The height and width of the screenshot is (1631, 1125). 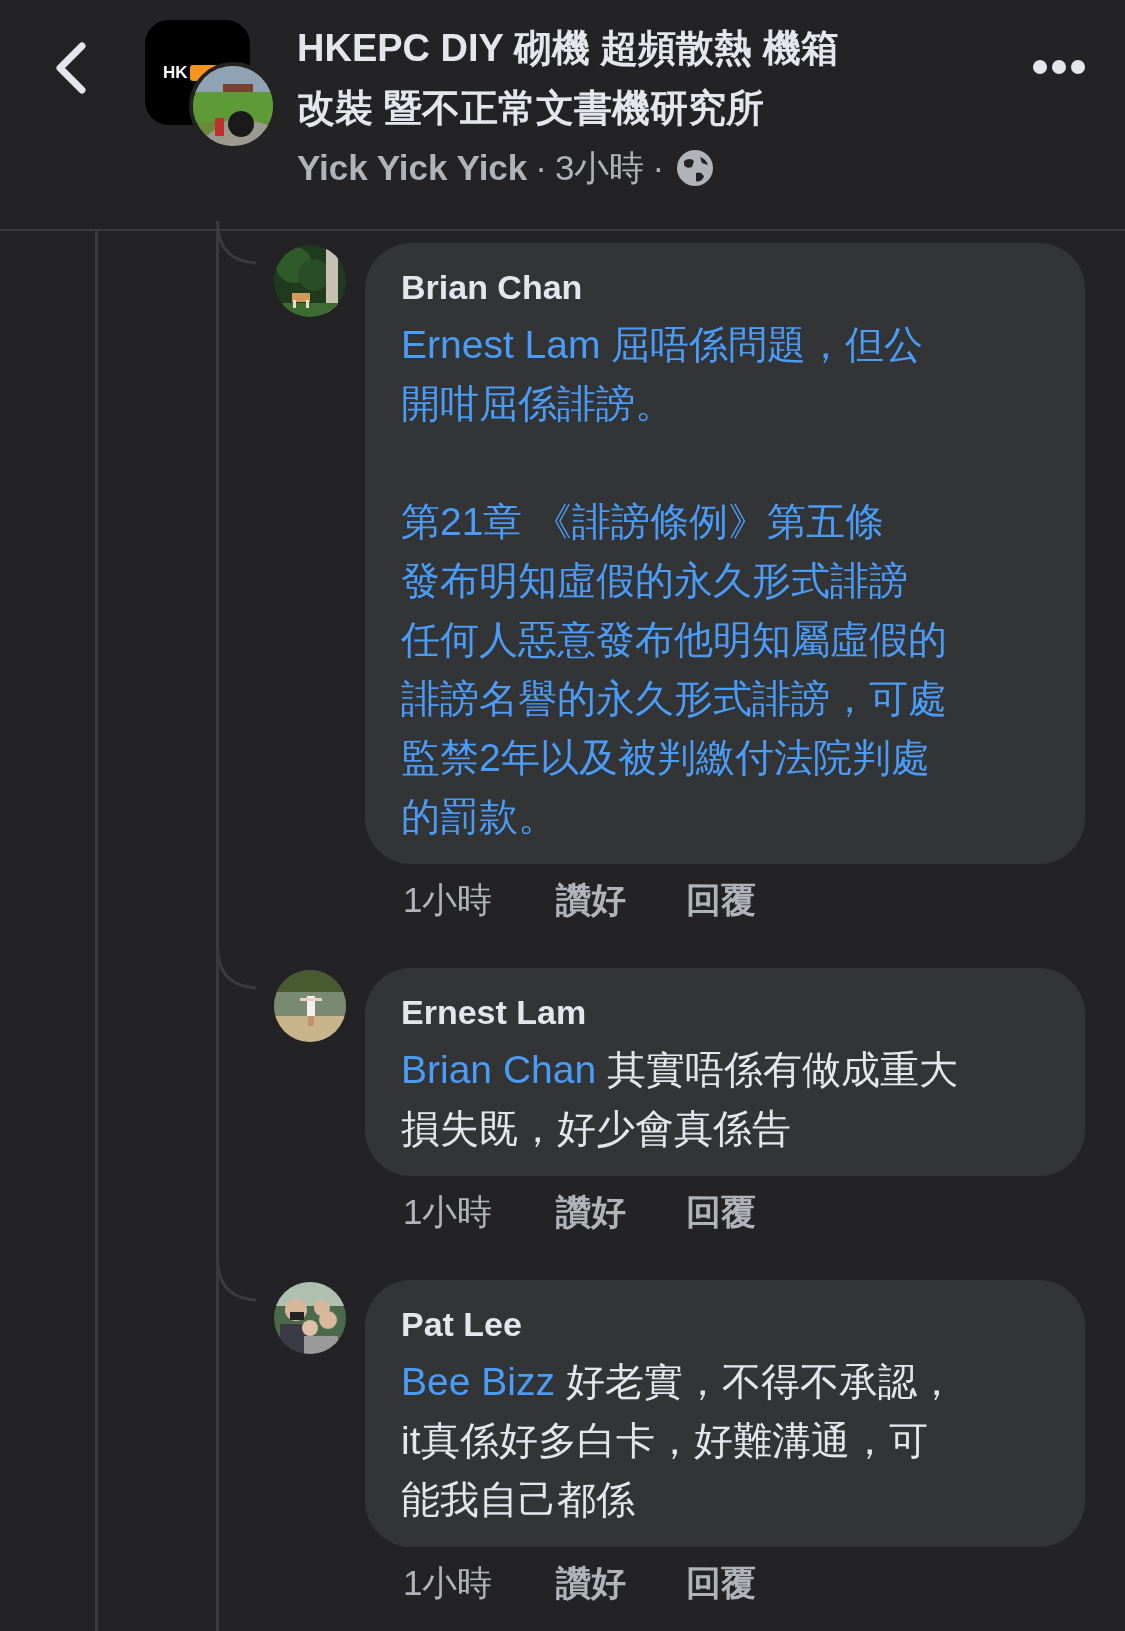 What do you see at coordinates (655, 581) in the screenshot?
I see `comment-text: 發布明知虛假的永久形式誹謗` at bounding box center [655, 581].